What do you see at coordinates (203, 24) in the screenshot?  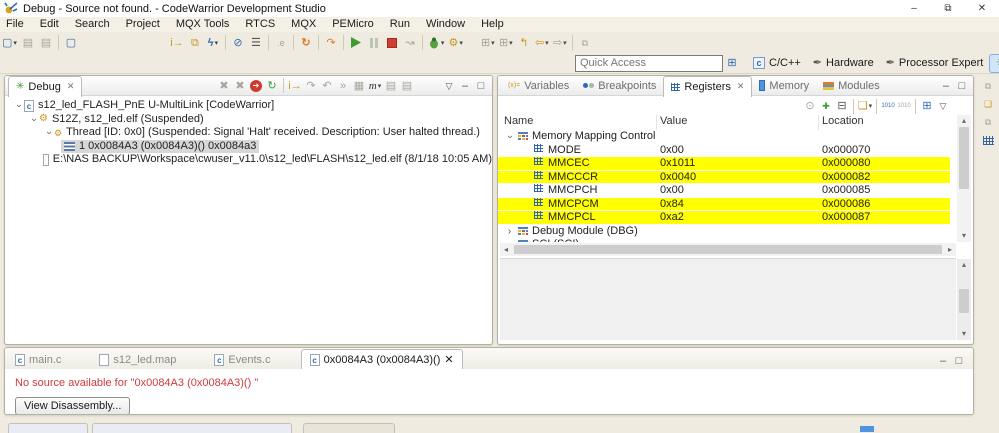 I see `menu-mqx-tools: MQX Tools` at bounding box center [203, 24].